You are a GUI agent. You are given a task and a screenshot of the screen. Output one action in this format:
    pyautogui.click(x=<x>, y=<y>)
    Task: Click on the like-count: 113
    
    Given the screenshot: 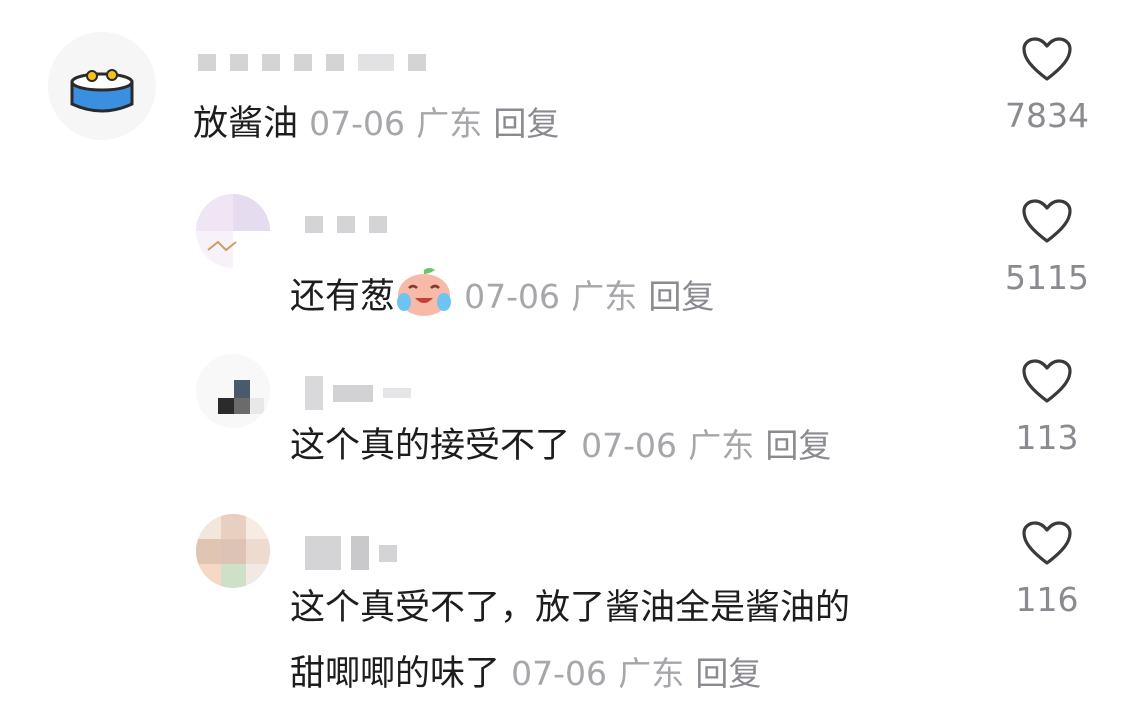 What is the action you would take?
    pyautogui.click(x=1047, y=437)
    